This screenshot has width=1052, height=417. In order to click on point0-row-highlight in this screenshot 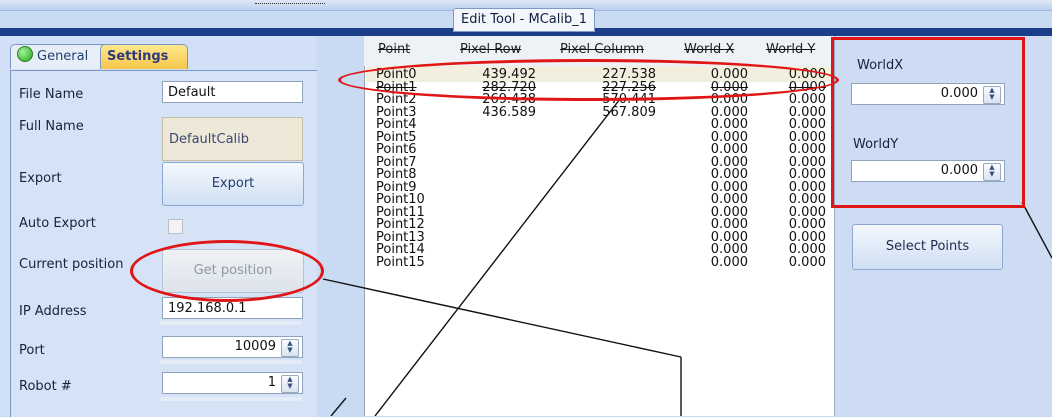, I will do `click(588, 80)`.